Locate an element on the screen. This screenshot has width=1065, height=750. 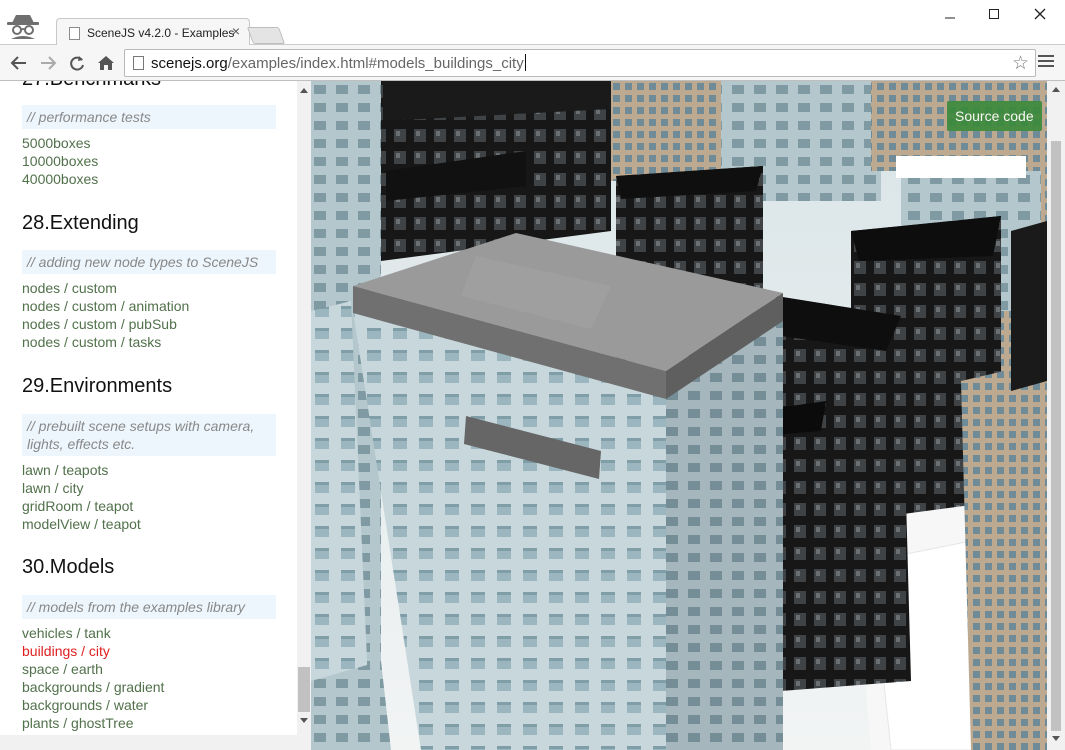
forward-button is located at coordinates (48, 63).